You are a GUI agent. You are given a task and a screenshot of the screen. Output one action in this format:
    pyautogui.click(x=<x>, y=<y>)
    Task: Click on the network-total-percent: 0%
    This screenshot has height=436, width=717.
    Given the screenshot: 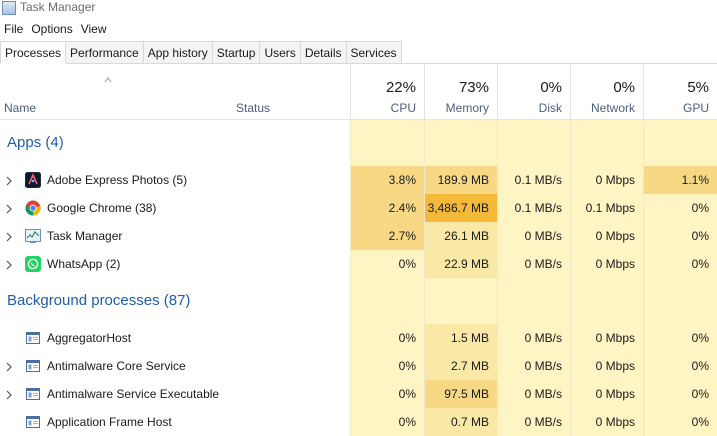 What is the action you would take?
    pyautogui.click(x=624, y=87)
    